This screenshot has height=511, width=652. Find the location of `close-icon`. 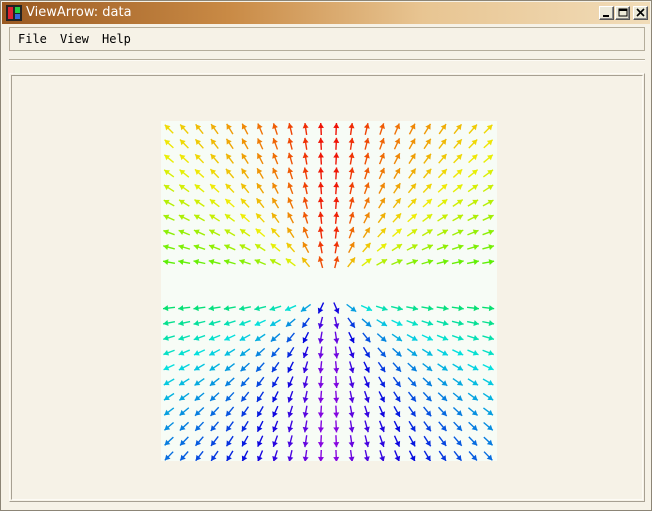

close-icon is located at coordinates (640, 12).